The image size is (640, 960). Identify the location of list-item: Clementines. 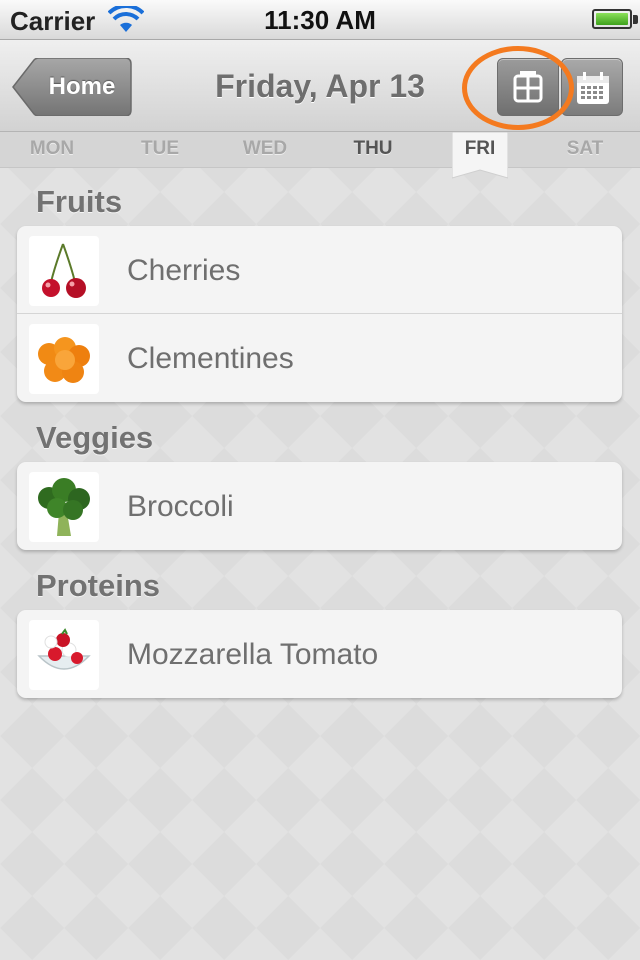
(319, 358).